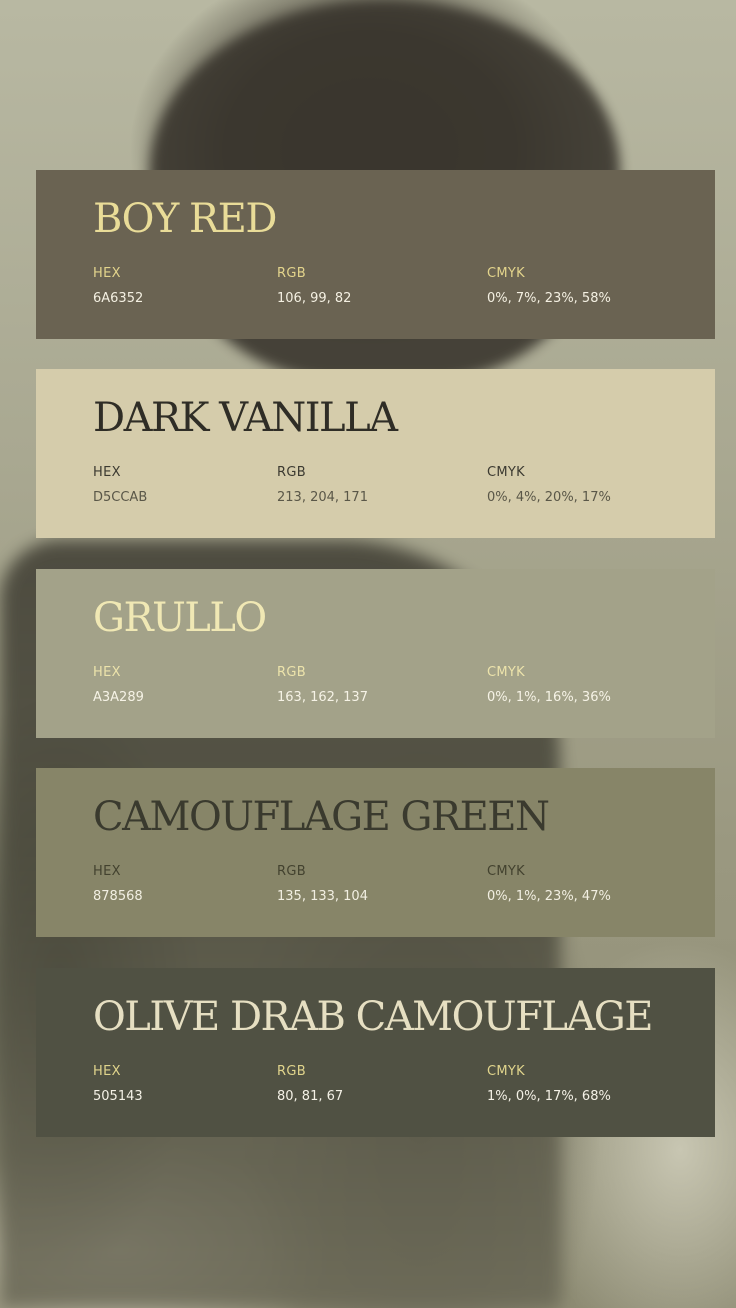 The width and height of the screenshot is (736, 1308). What do you see at coordinates (322, 485) in the screenshot?
I see `rgb-column: RGB 213, 204, 171` at bounding box center [322, 485].